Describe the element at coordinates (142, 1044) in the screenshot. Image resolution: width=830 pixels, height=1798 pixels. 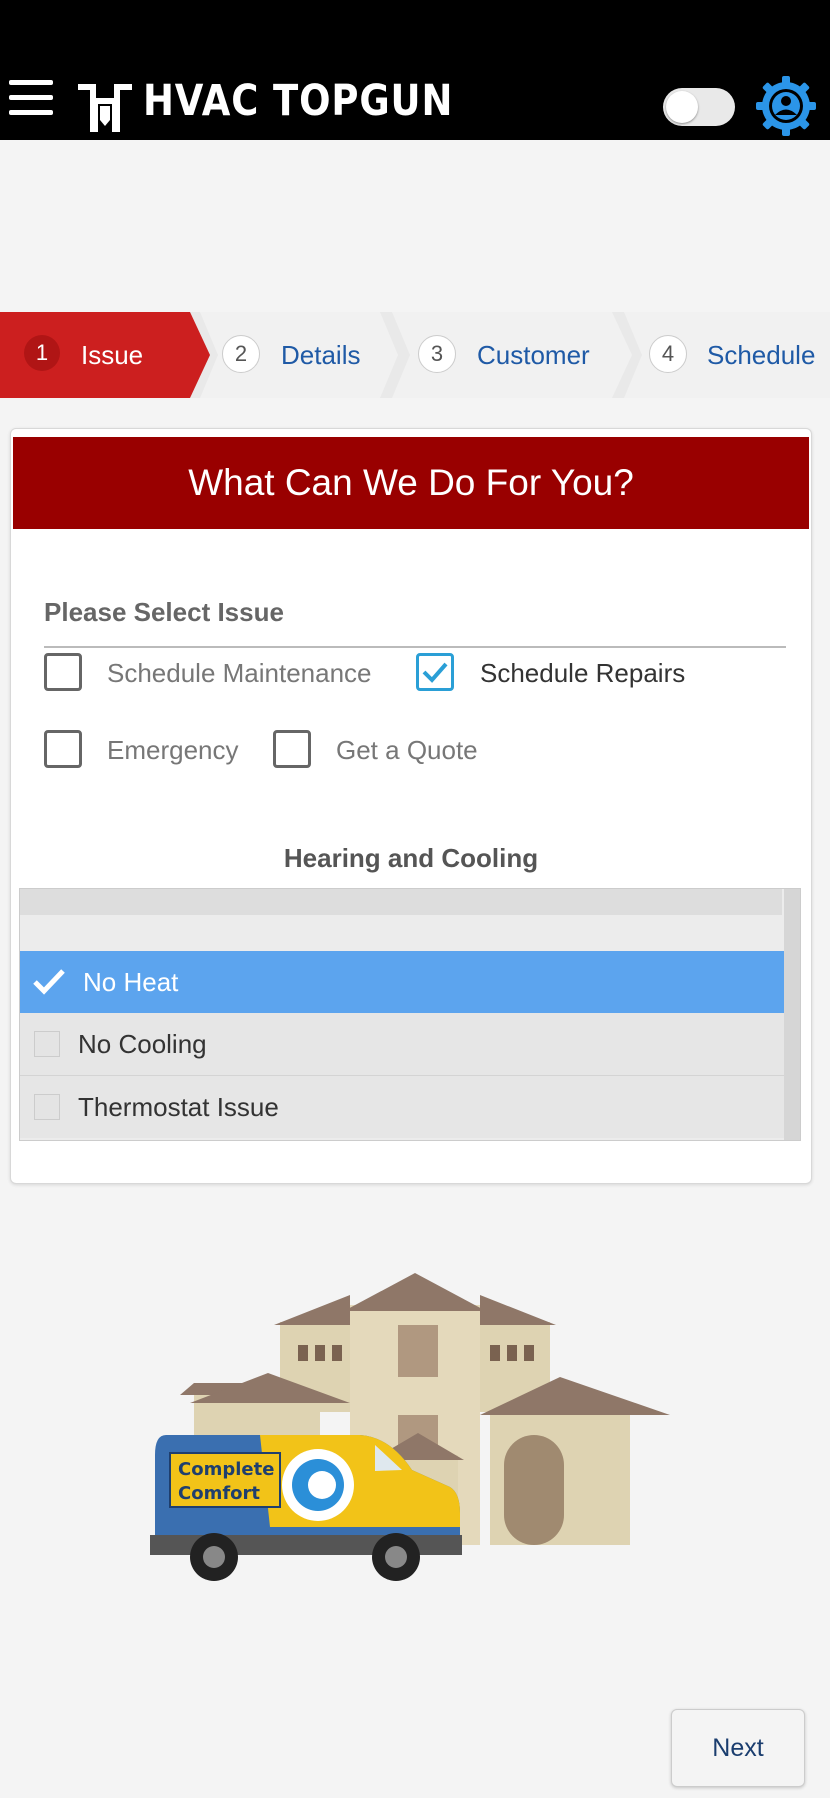
I see `list-item-label: No Cooling` at that location.